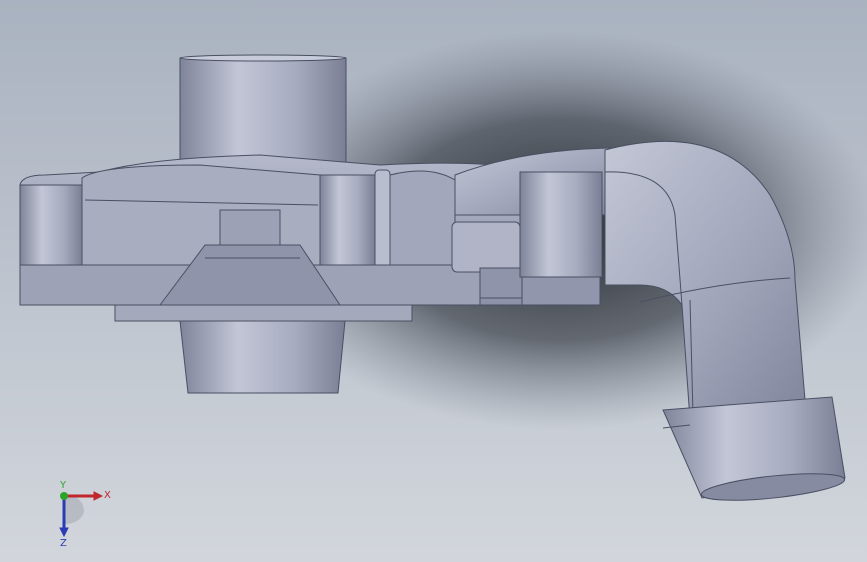 Image resolution: width=867 pixels, height=562 pixels. I want to click on z-axis-label: Z, so click(63, 543).